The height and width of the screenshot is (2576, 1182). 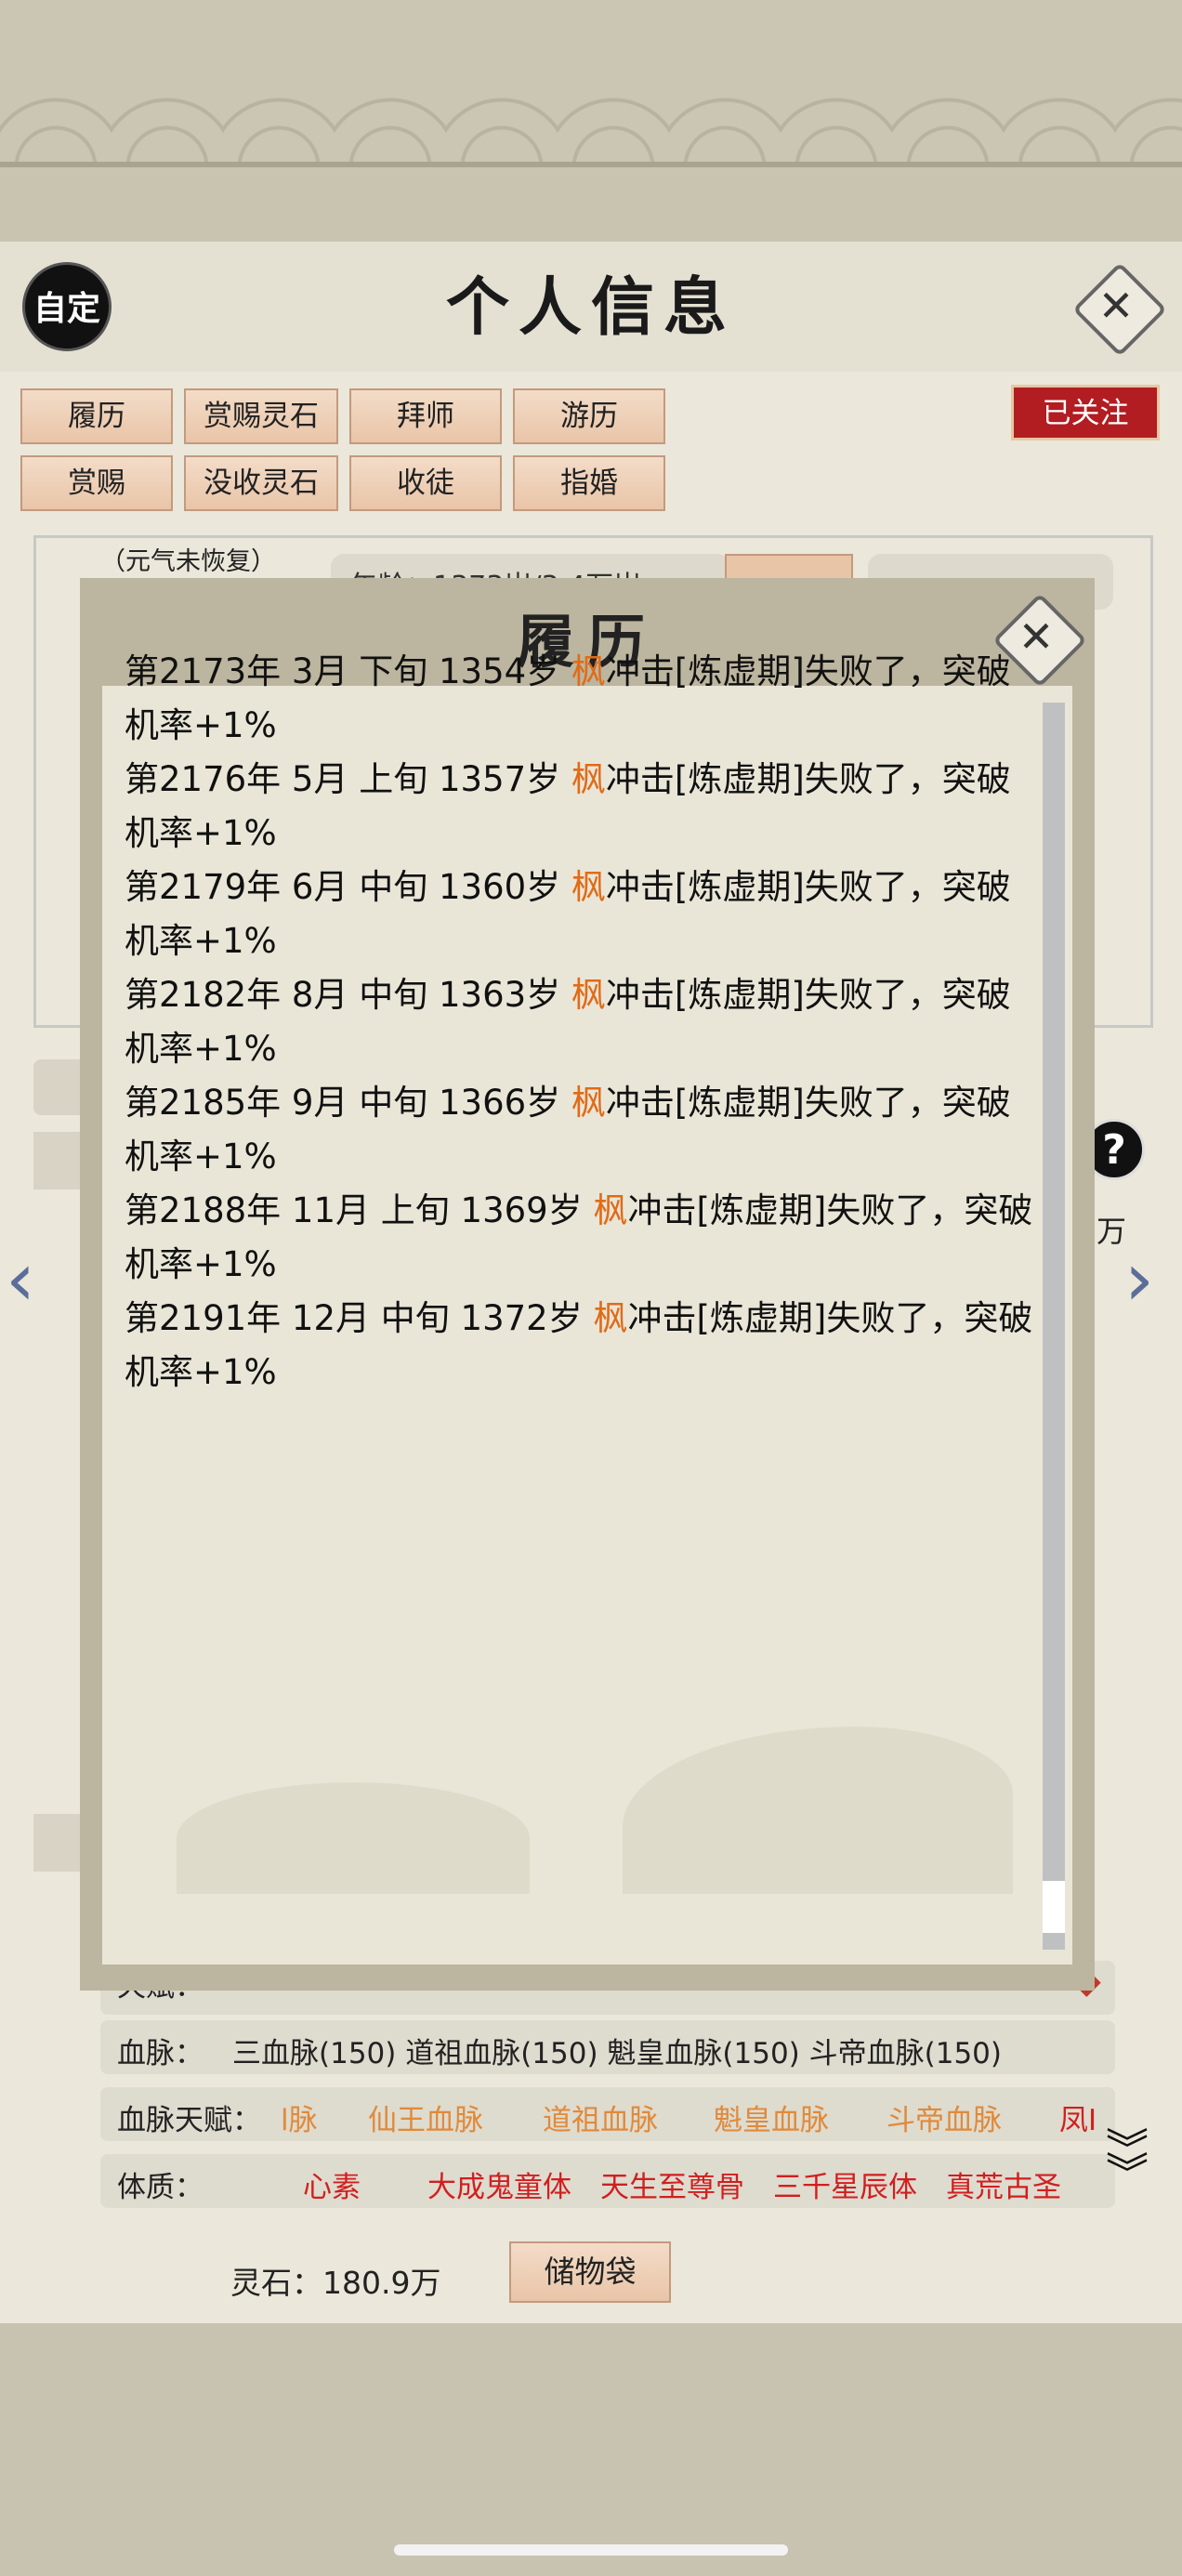 What do you see at coordinates (1139, 1279) in the screenshot?
I see `chevron-right-icon: ›` at bounding box center [1139, 1279].